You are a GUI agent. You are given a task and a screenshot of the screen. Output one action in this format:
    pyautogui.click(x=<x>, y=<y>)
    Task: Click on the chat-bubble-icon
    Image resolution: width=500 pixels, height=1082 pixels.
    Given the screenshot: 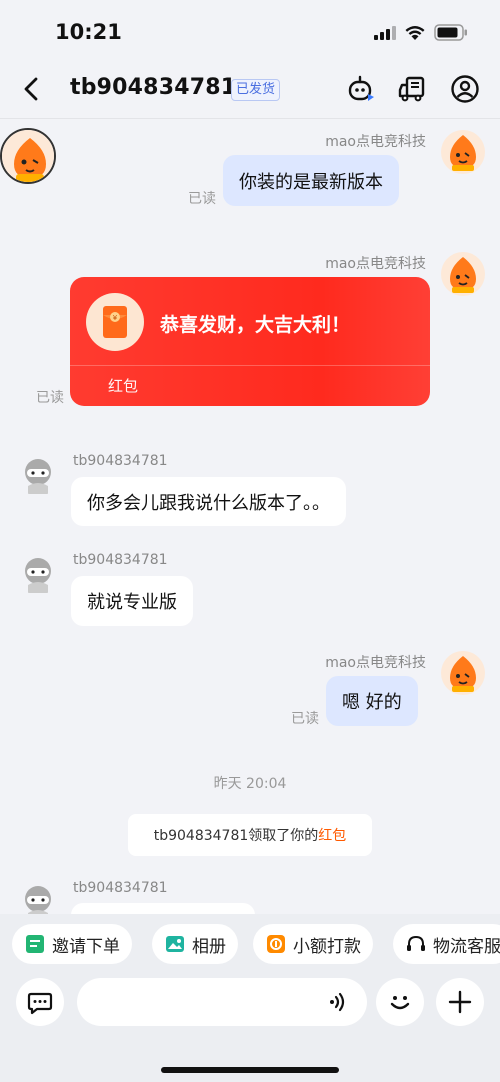 What is the action you would take?
    pyautogui.click(x=40, y=1003)
    